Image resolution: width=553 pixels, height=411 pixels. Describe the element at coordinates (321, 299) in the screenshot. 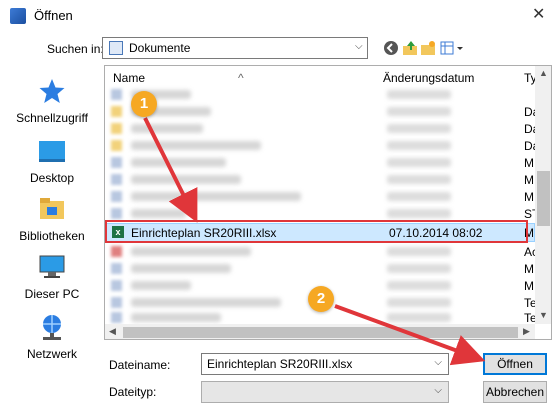

I see `step-badge-2: 2` at that location.